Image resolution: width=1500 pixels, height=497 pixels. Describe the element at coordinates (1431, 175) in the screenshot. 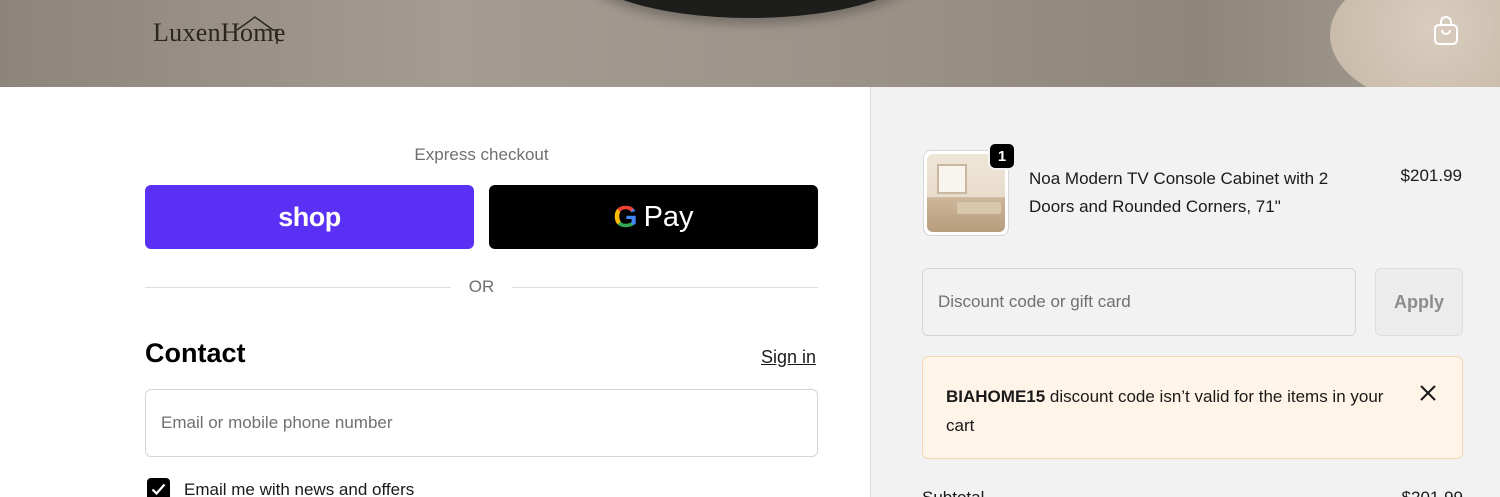

I see `product-price: $201.99` at that location.